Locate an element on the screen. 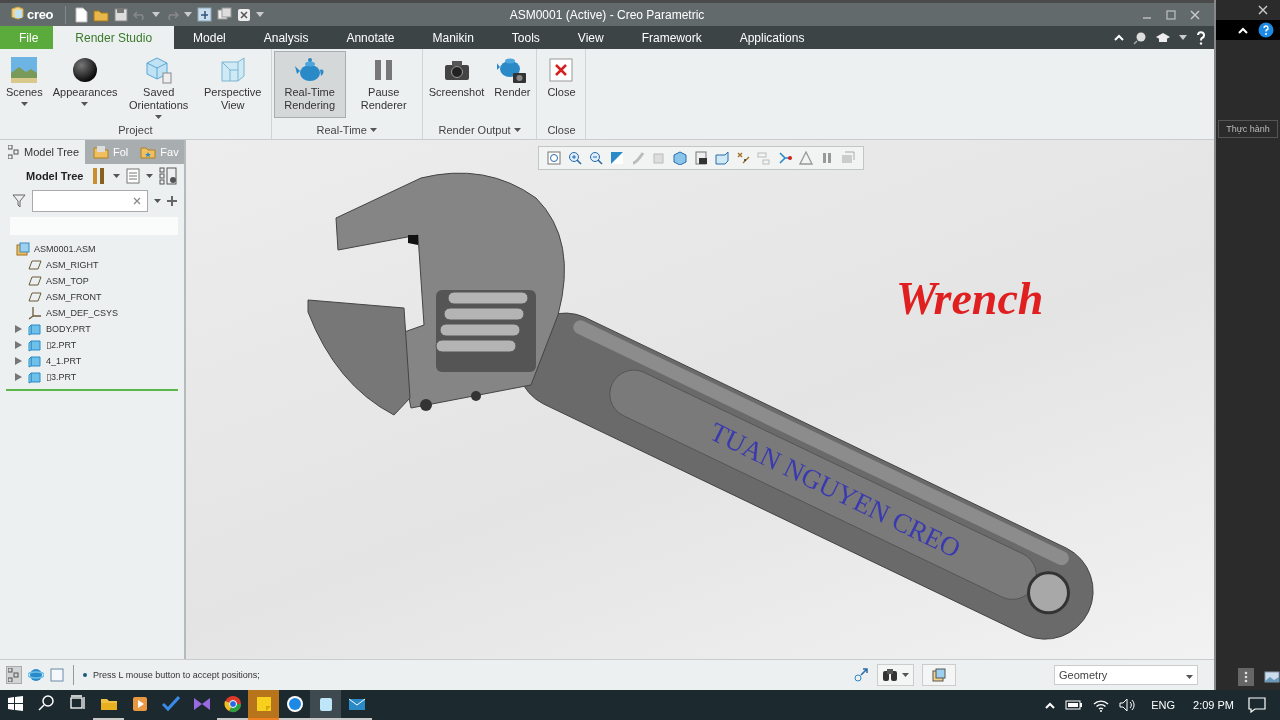 The height and width of the screenshot is (720, 1280). tree-item: ASM_RIGHT is located at coordinates (72, 265).